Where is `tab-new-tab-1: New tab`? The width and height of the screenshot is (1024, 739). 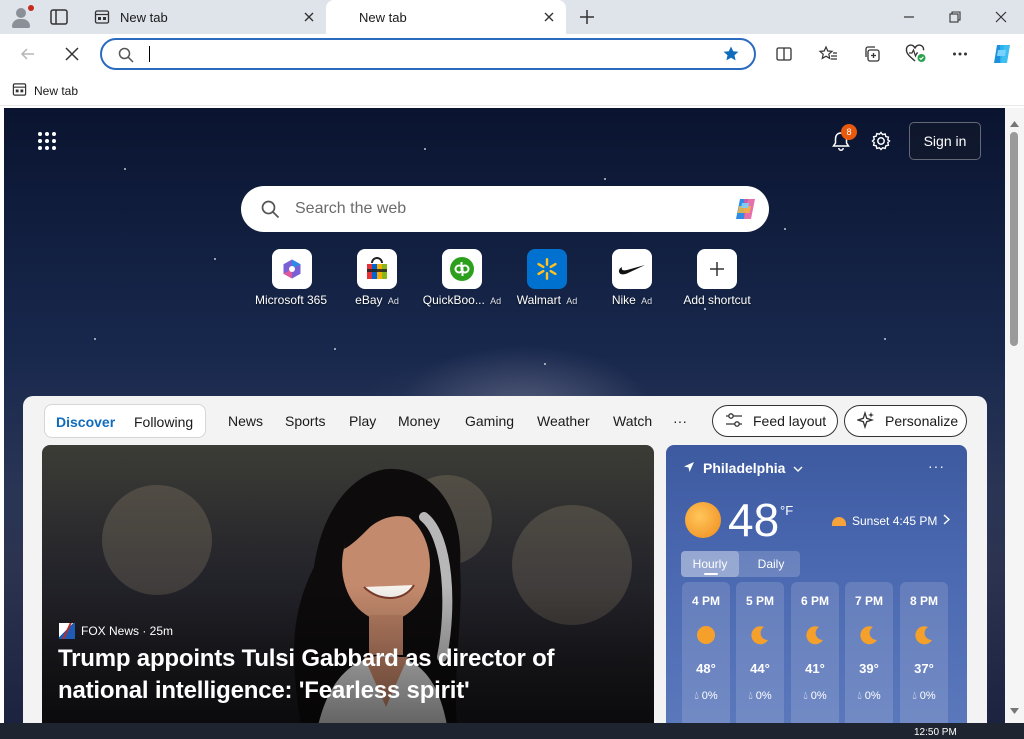
tab-new-tab-1: New tab is located at coordinates (205, 17).